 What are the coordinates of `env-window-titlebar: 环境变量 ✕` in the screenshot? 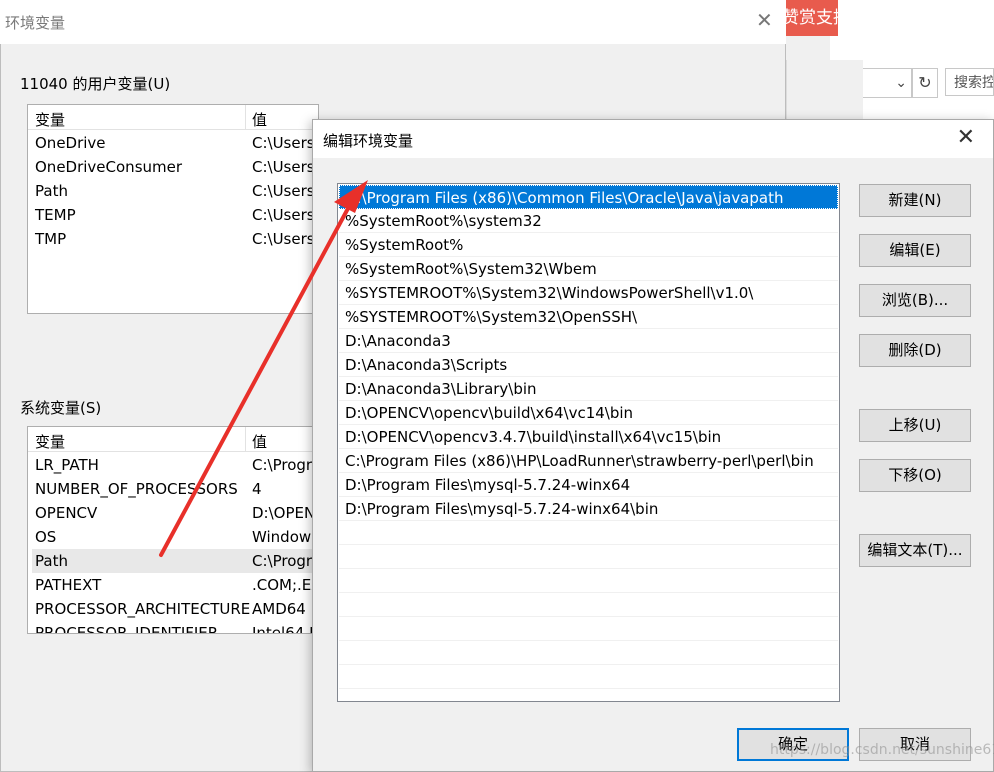 It's located at (393, 22).